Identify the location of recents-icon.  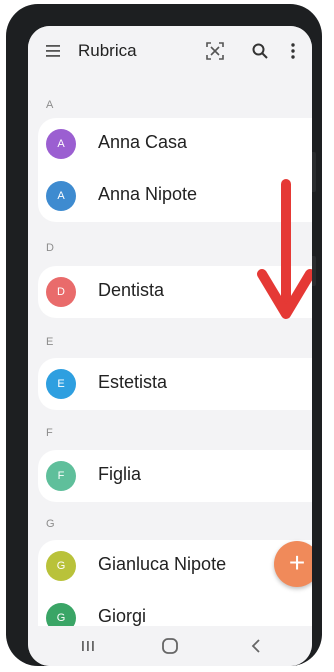
(88, 646).